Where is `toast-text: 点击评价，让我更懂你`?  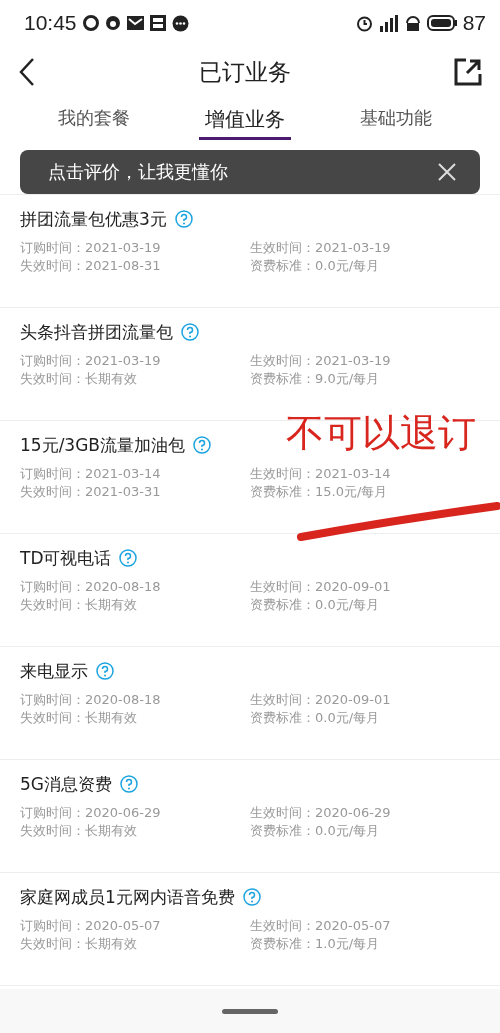 toast-text: 点击评价，让我更懂你 is located at coordinates (138, 172).